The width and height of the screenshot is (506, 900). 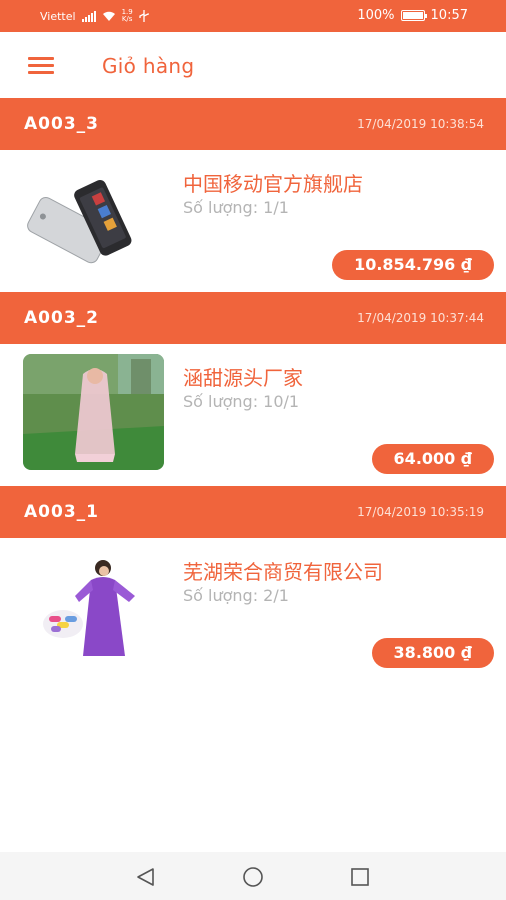 I want to click on order-time: 17/04/2019 10:37:44, so click(x=420, y=318).